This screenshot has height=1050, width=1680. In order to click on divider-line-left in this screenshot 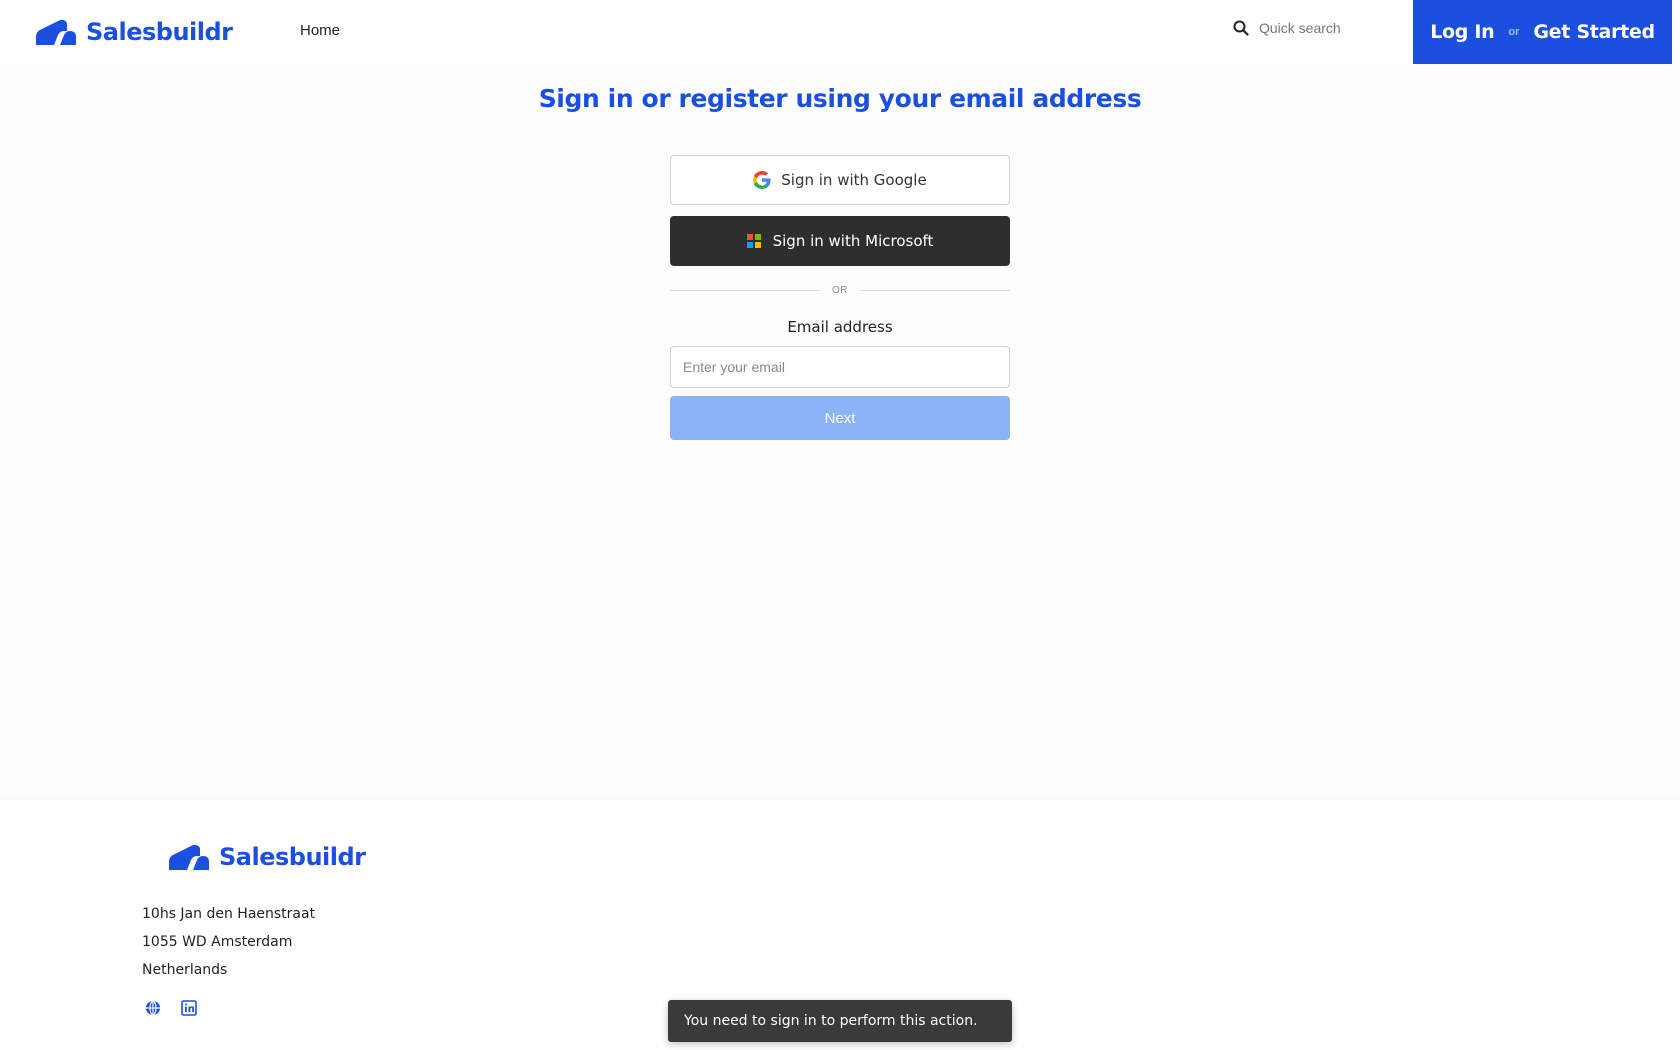, I will do `click(745, 290)`.